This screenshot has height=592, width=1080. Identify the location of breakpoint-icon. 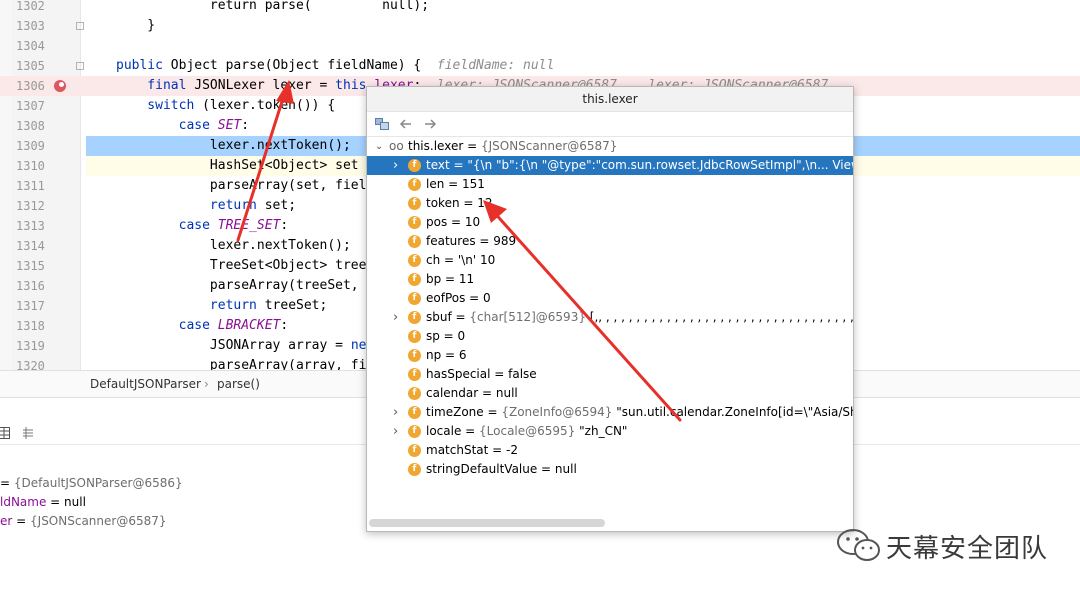
(60, 86).